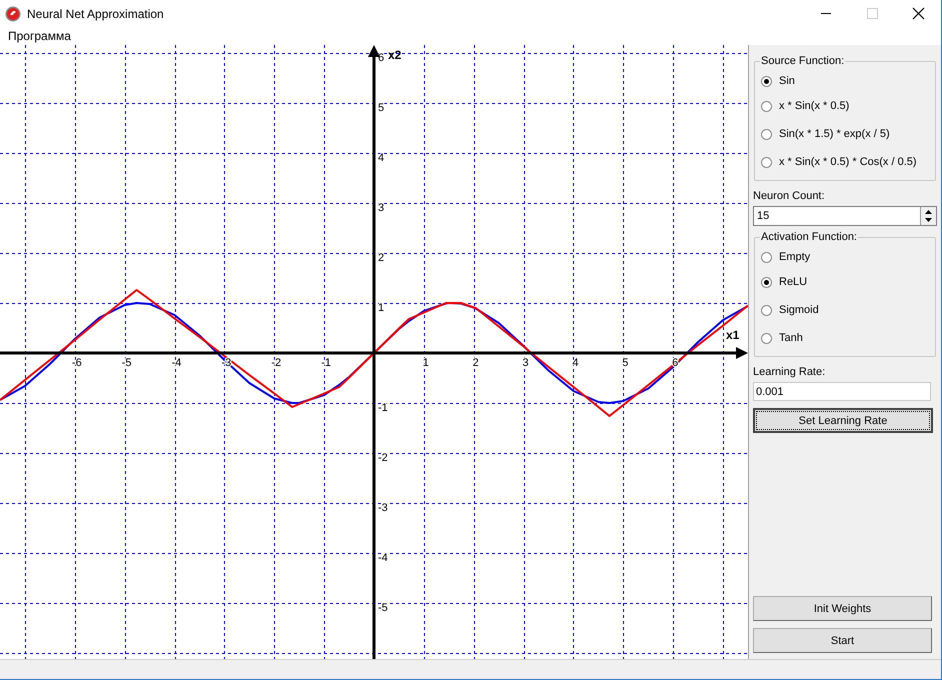 Image resolution: width=942 pixels, height=680 pixels. What do you see at coordinates (845, 216) in the screenshot?
I see `spin-box: 15` at bounding box center [845, 216].